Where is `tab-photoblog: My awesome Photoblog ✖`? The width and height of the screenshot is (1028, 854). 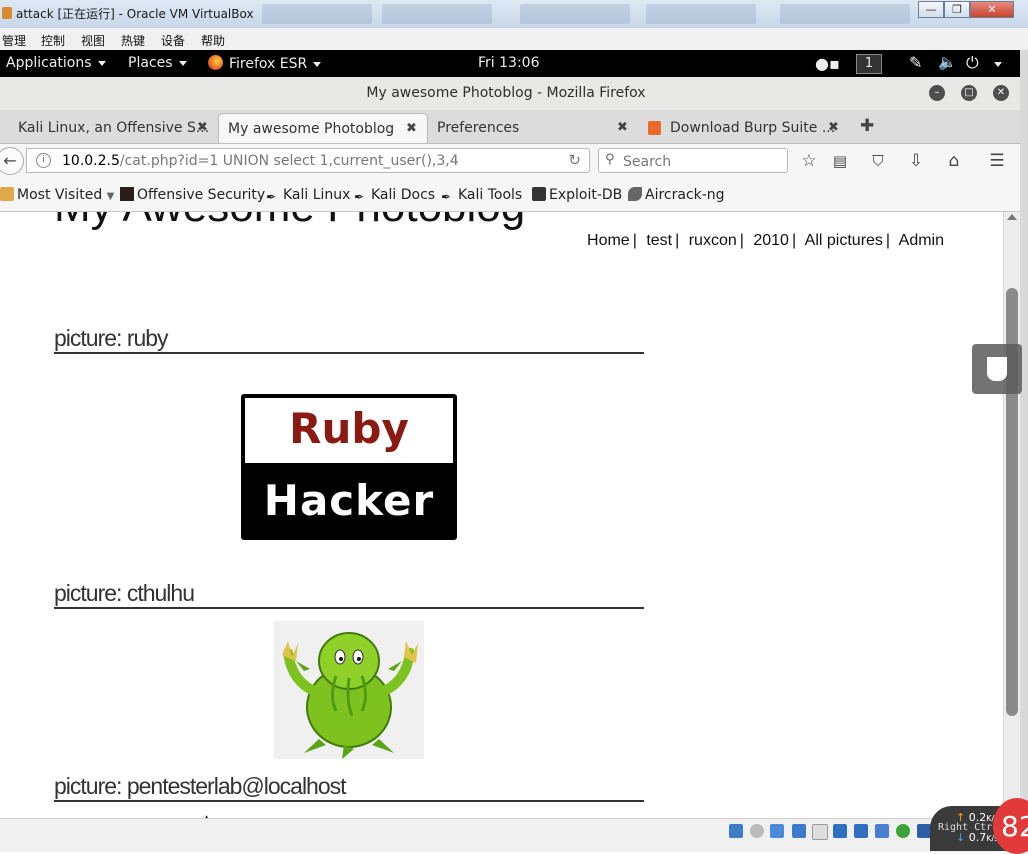 tab-photoblog: My awesome Photoblog ✖ is located at coordinates (323, 128).